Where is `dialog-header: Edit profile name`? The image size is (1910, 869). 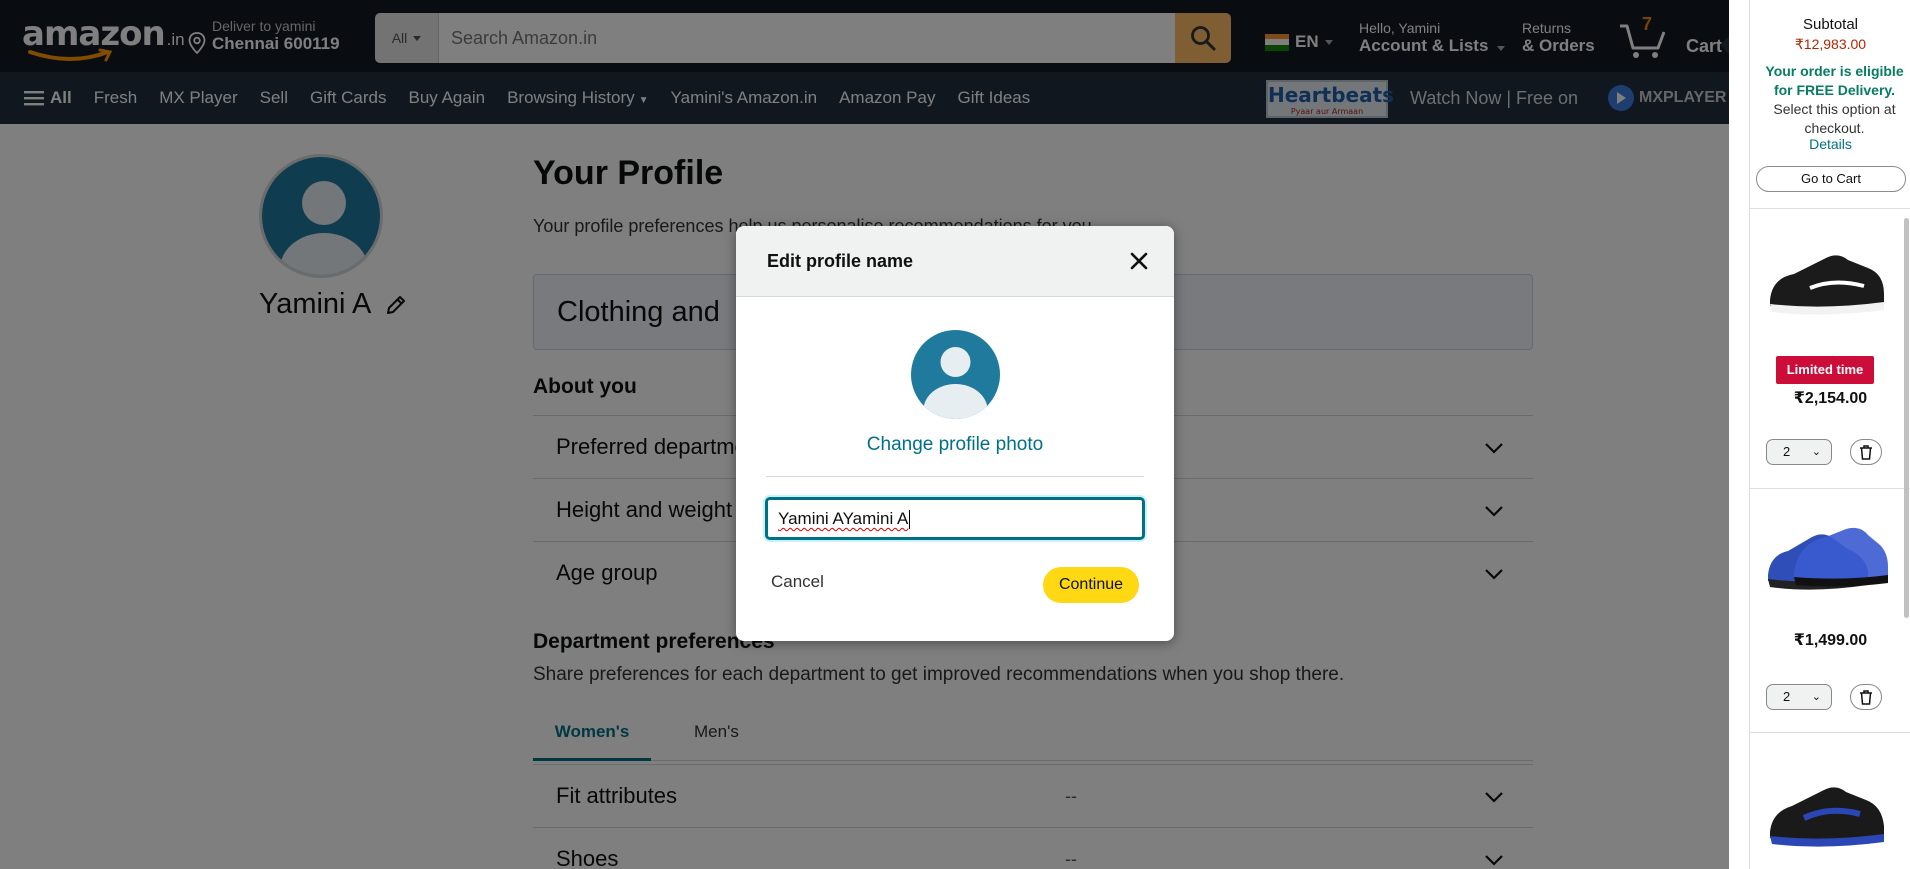
dialog-header: Edit profile name is located at coordinates (955, 261).